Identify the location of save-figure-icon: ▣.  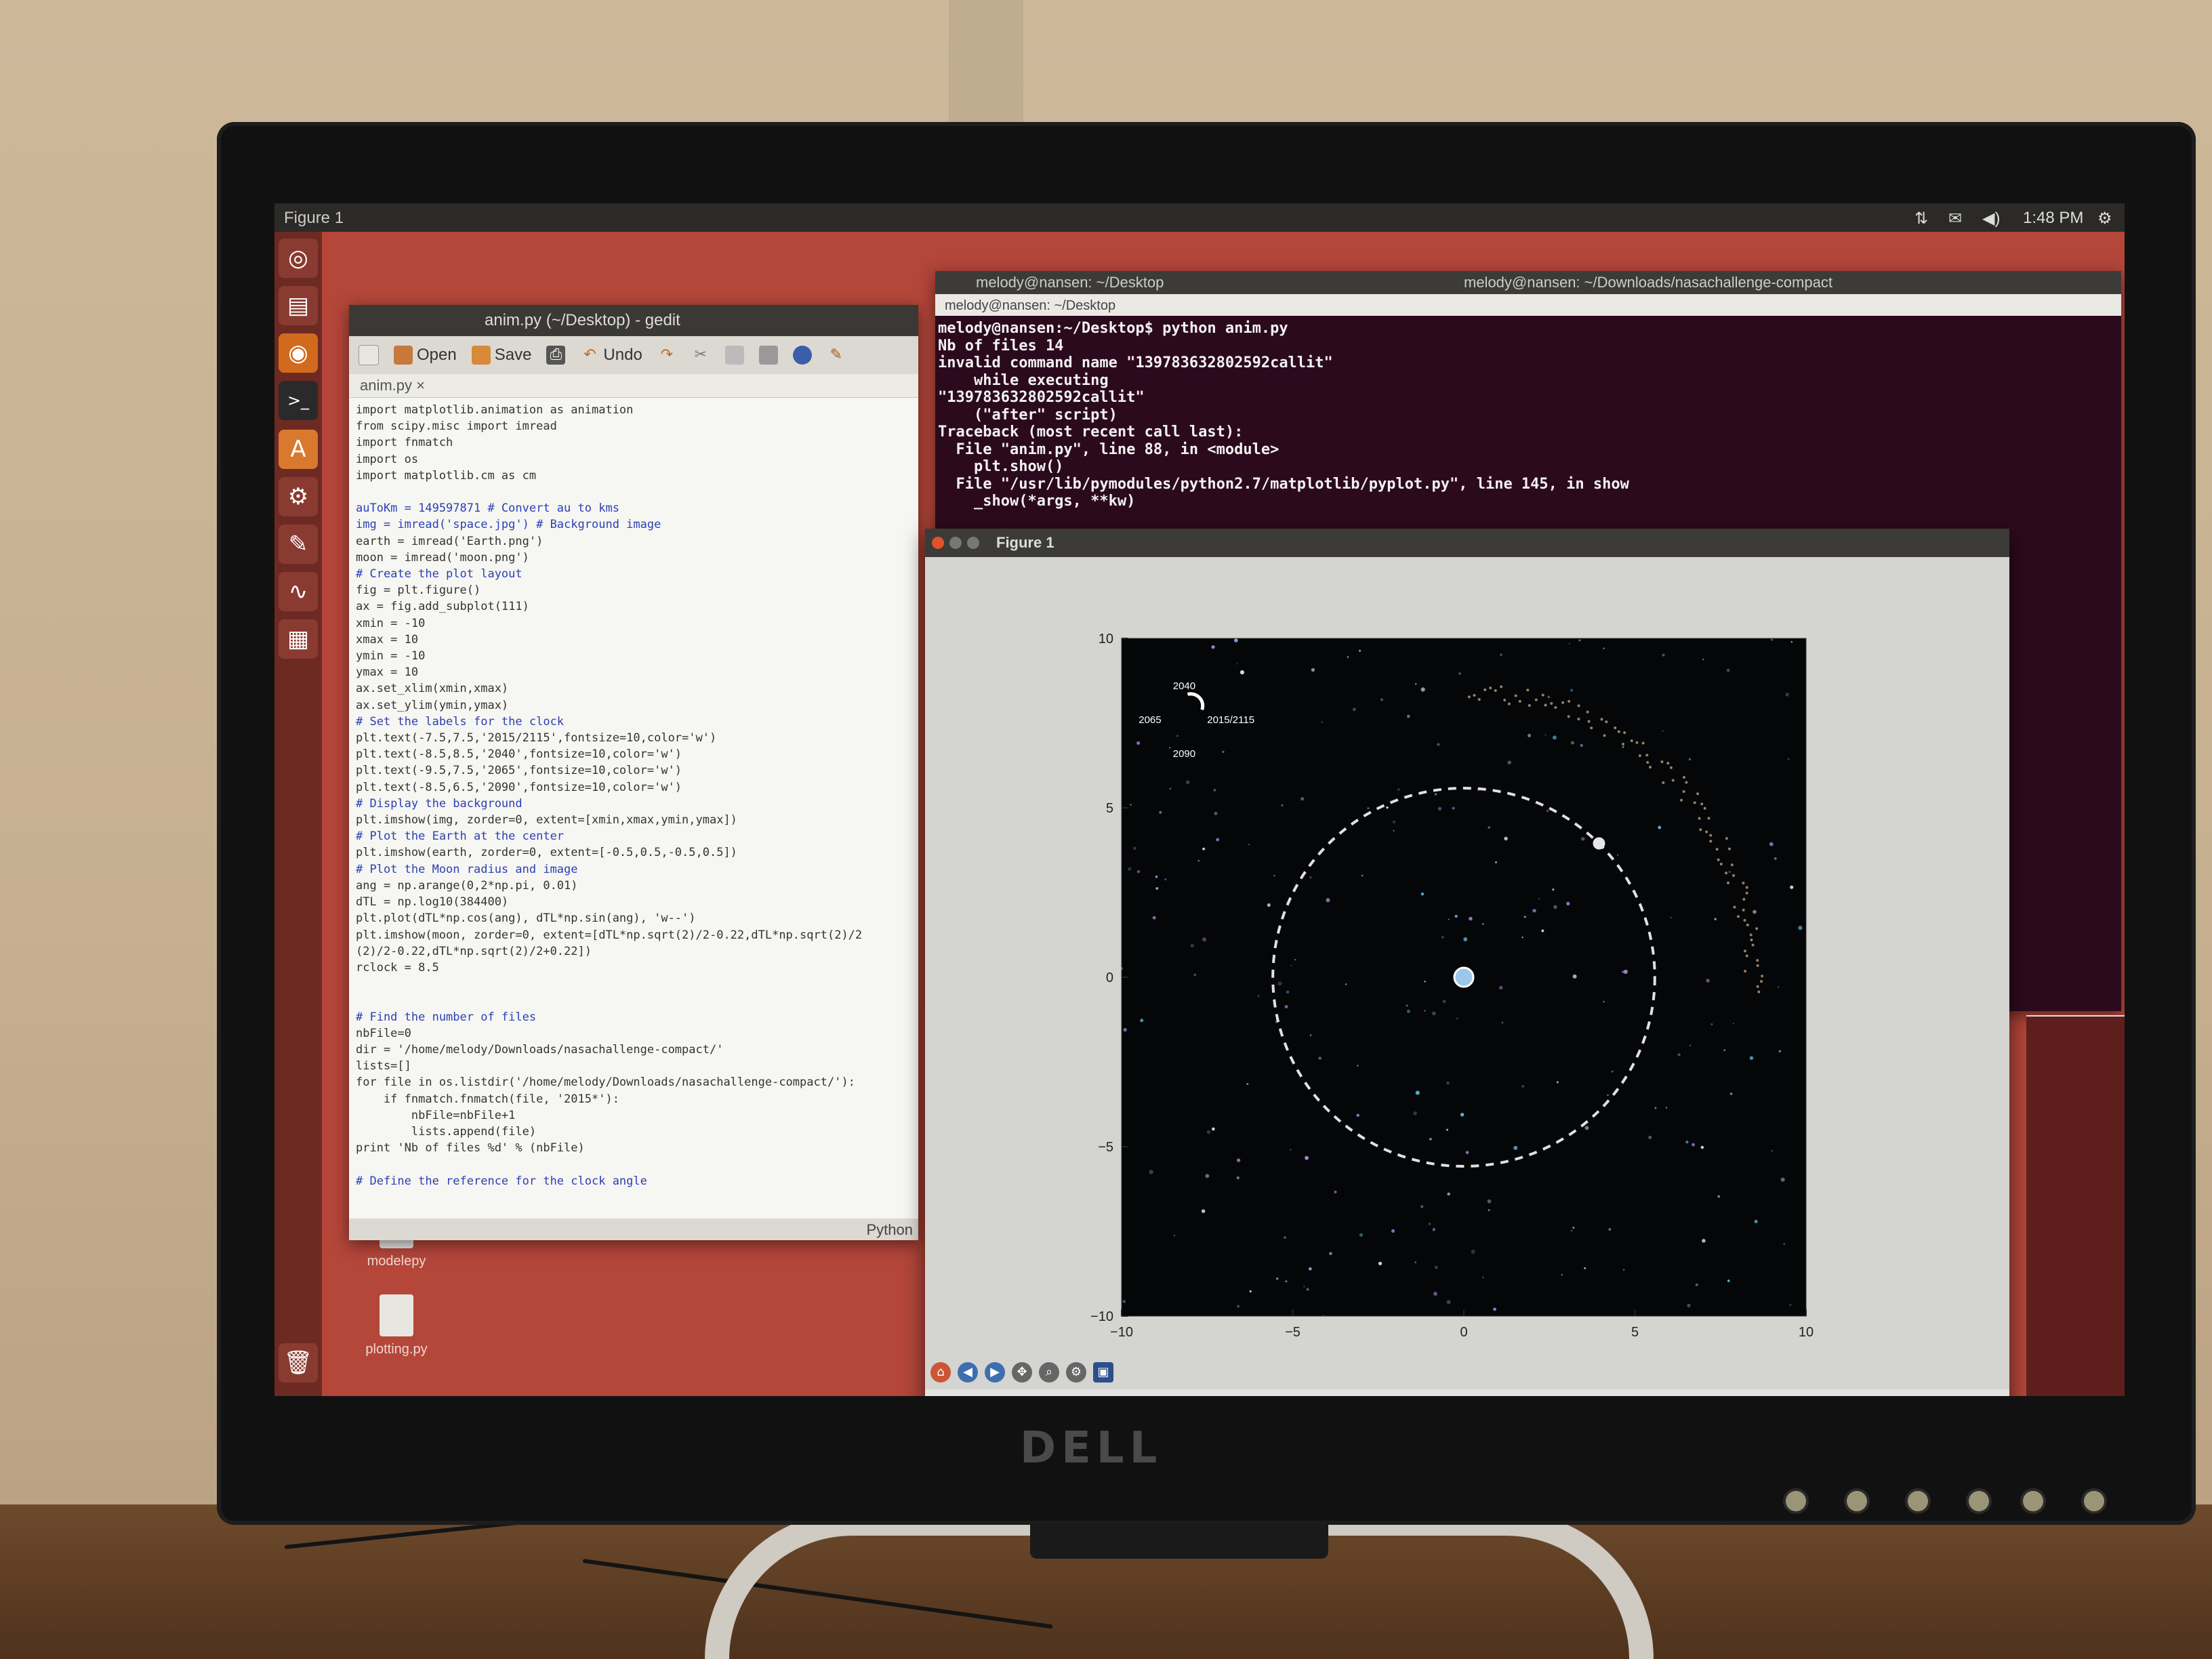
(1103, 1372).